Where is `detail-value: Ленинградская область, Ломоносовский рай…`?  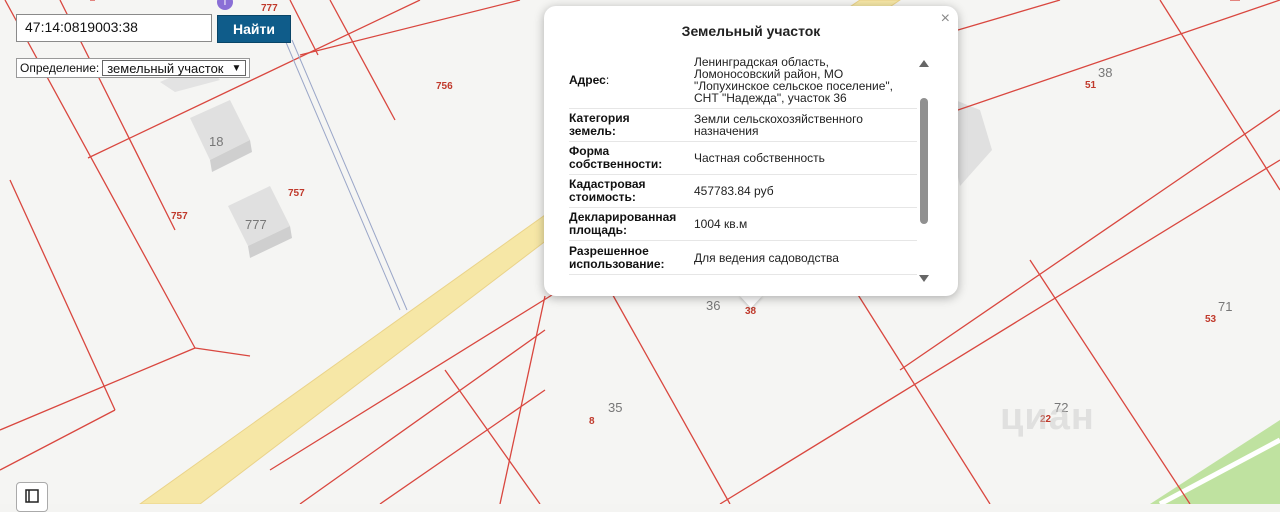 detail-value: Ленинградская область, Ломоносовский рай… is located at coordinates (794, 80).